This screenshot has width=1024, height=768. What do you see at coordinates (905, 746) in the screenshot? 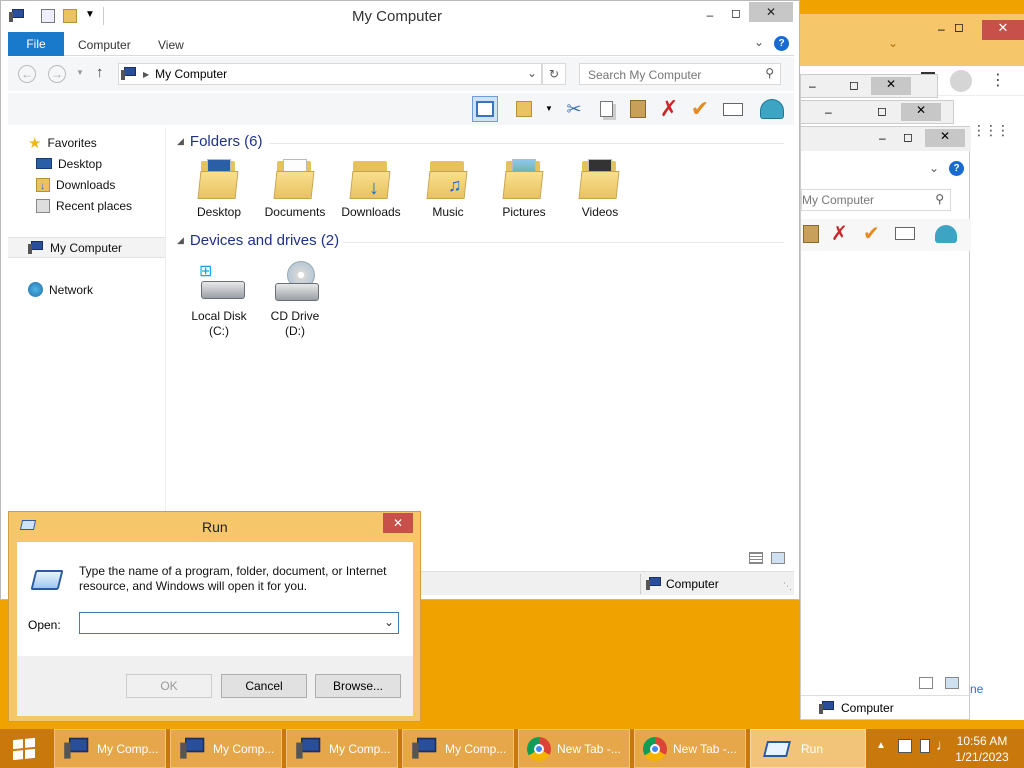
I see `action-center-icon` at bounding box center [905, 746].